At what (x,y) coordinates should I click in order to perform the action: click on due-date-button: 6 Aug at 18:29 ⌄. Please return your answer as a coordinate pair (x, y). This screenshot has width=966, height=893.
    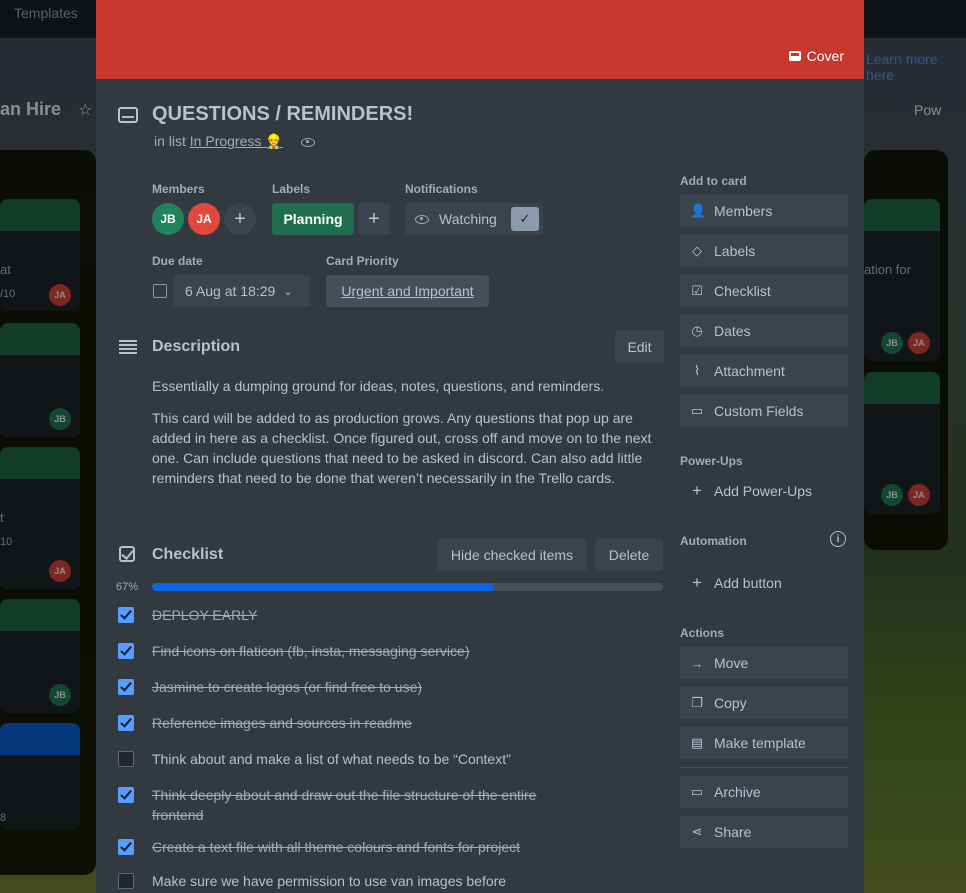
    Looking at the image, I should click on (241, 291).